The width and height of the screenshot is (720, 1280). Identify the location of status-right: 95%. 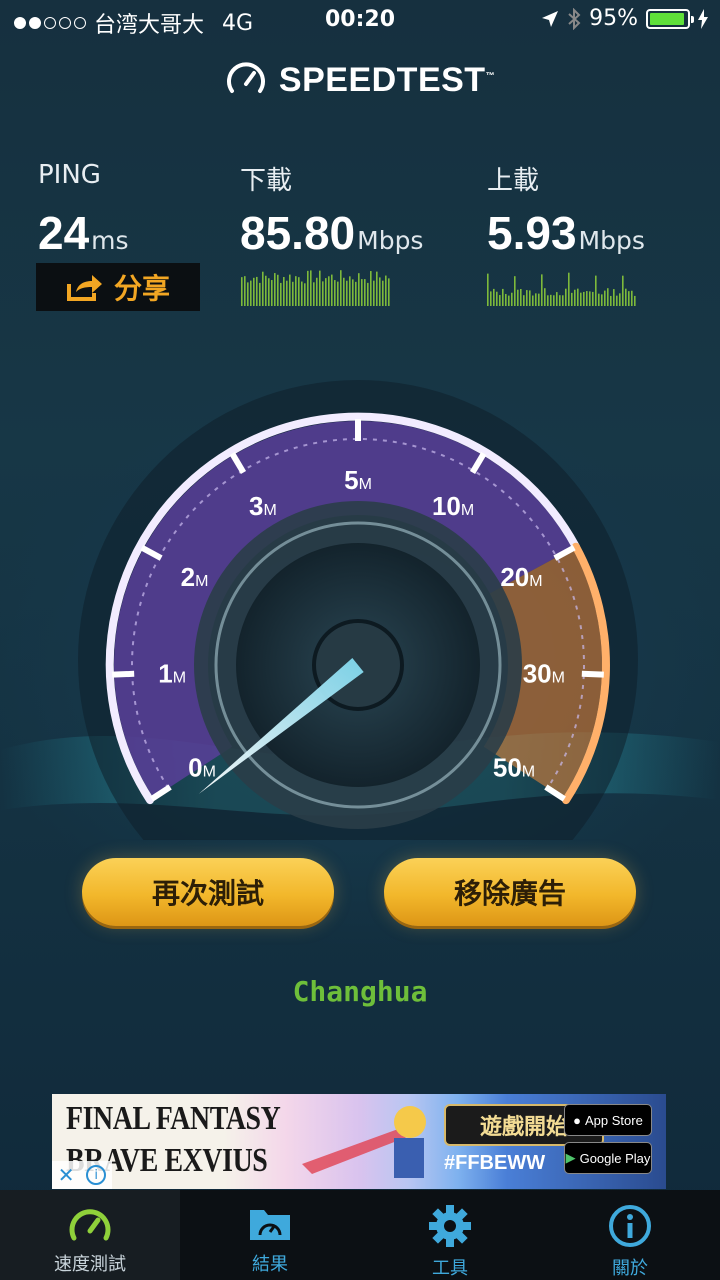
(624, 18).